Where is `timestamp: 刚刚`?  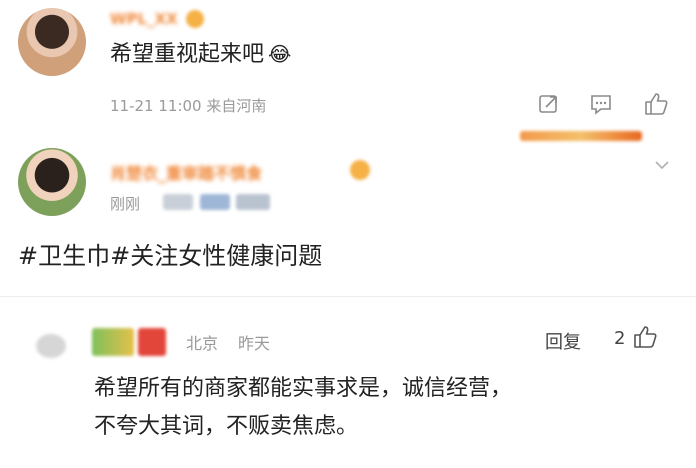 timestamp: 刚刚 is located at coordinates (125, 204).